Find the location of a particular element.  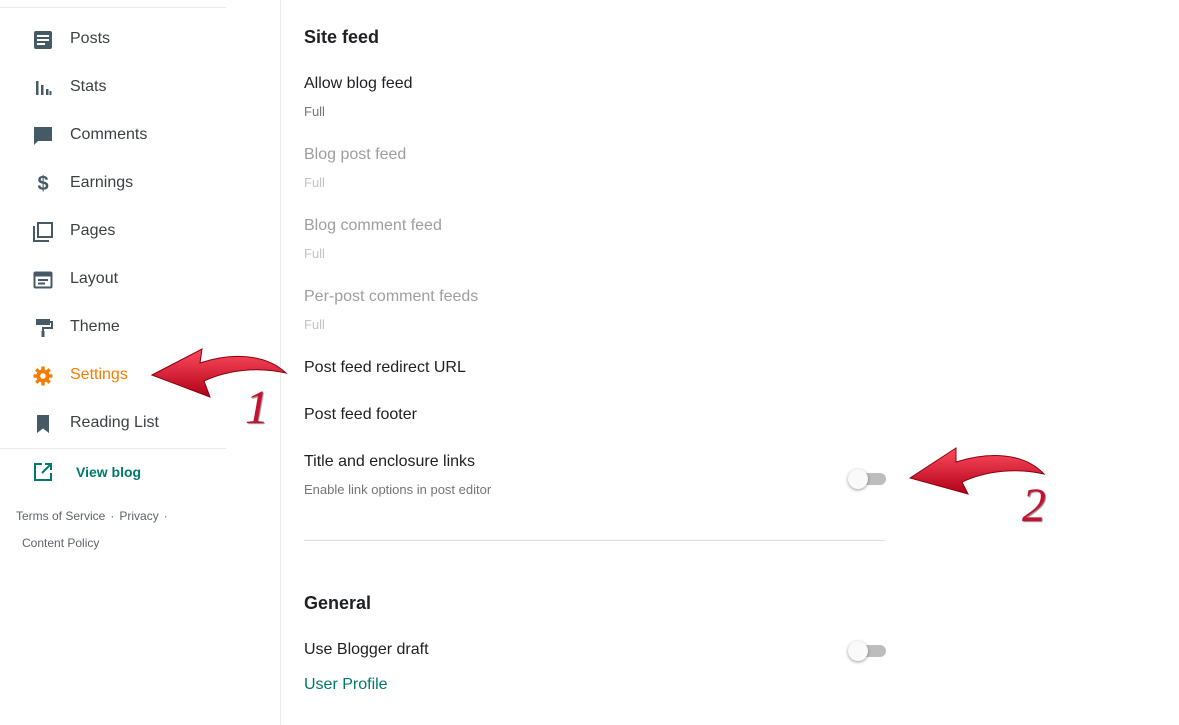

bookmark-icon is located at coordinates (43, 424).